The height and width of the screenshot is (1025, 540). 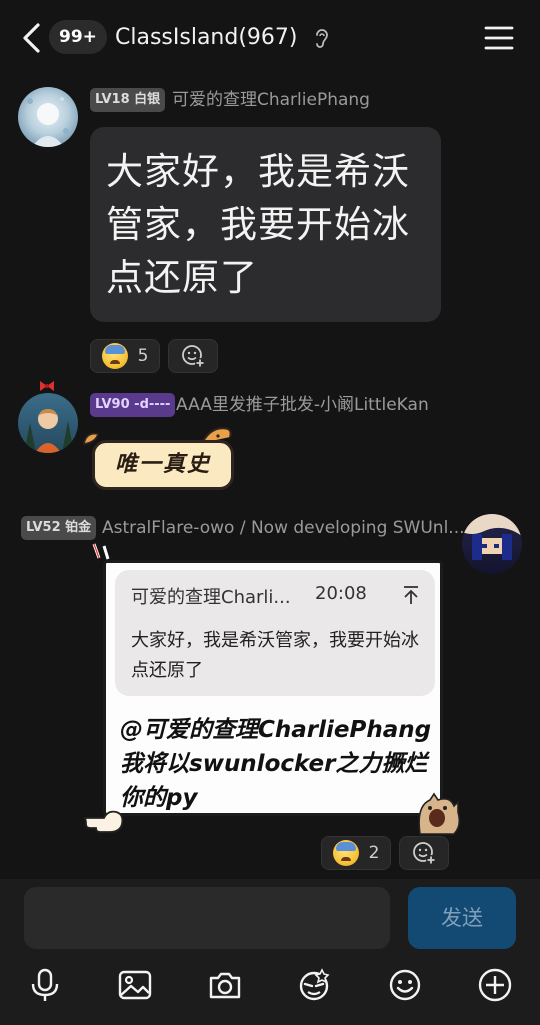 I want to click on level-badge: LV52 铂金, so click(x=59, y=528).